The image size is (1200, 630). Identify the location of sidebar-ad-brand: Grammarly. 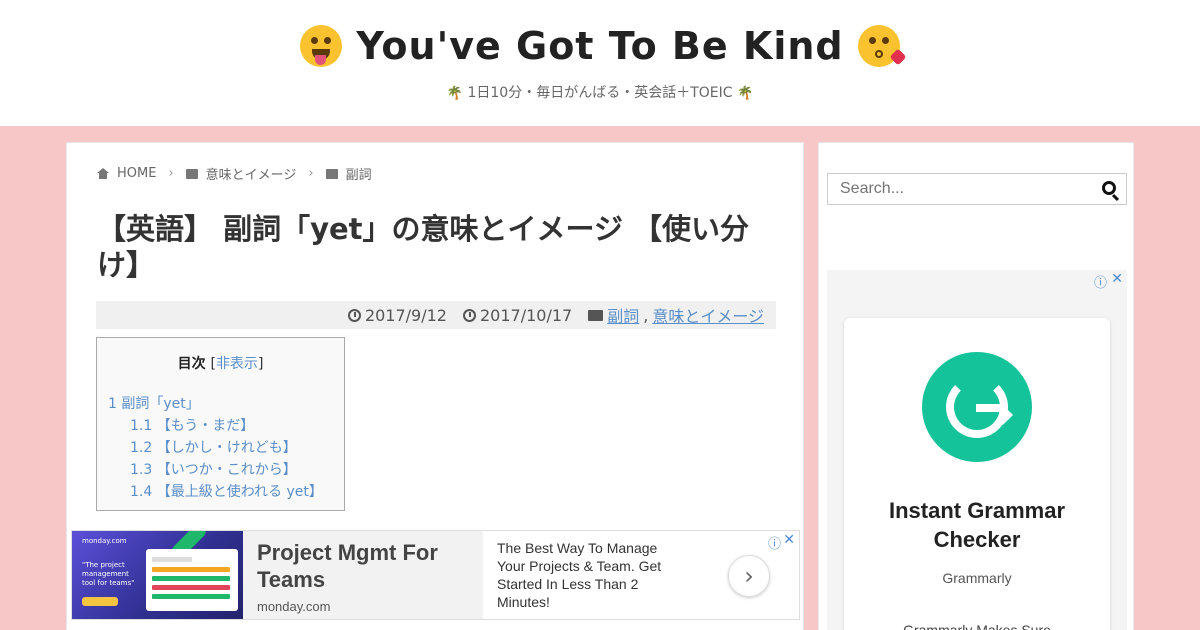
(977, 578).